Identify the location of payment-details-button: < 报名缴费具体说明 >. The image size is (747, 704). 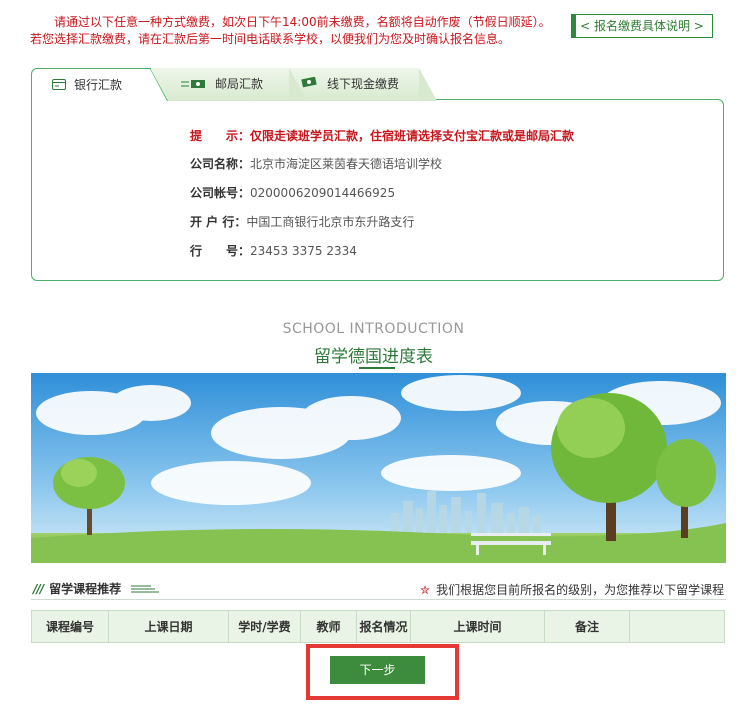
(642, 26).